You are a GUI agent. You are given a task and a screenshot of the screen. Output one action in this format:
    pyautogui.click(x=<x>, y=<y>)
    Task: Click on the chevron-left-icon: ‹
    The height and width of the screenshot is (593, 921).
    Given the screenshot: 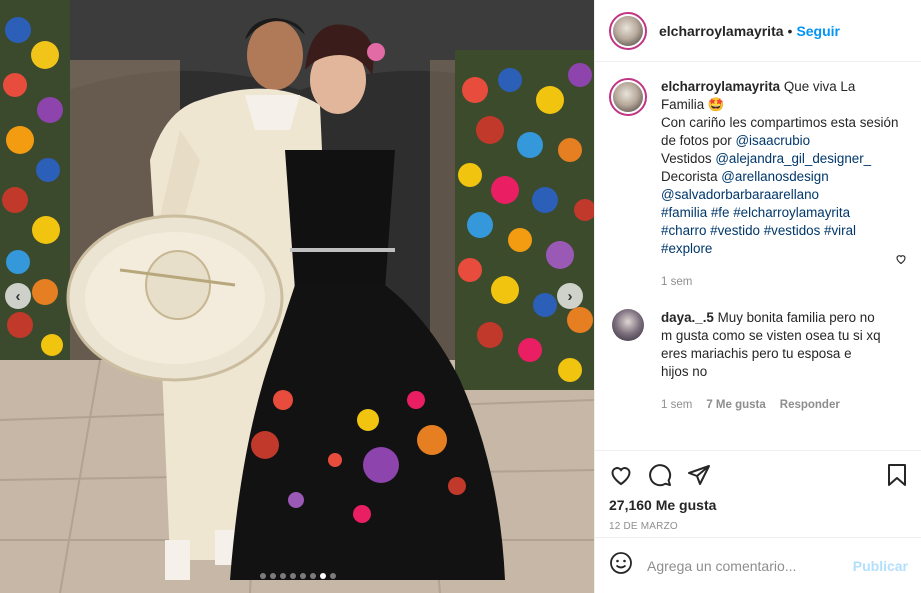 What is the action you would take?
    pyautogui.click(x=18, y=296)
    